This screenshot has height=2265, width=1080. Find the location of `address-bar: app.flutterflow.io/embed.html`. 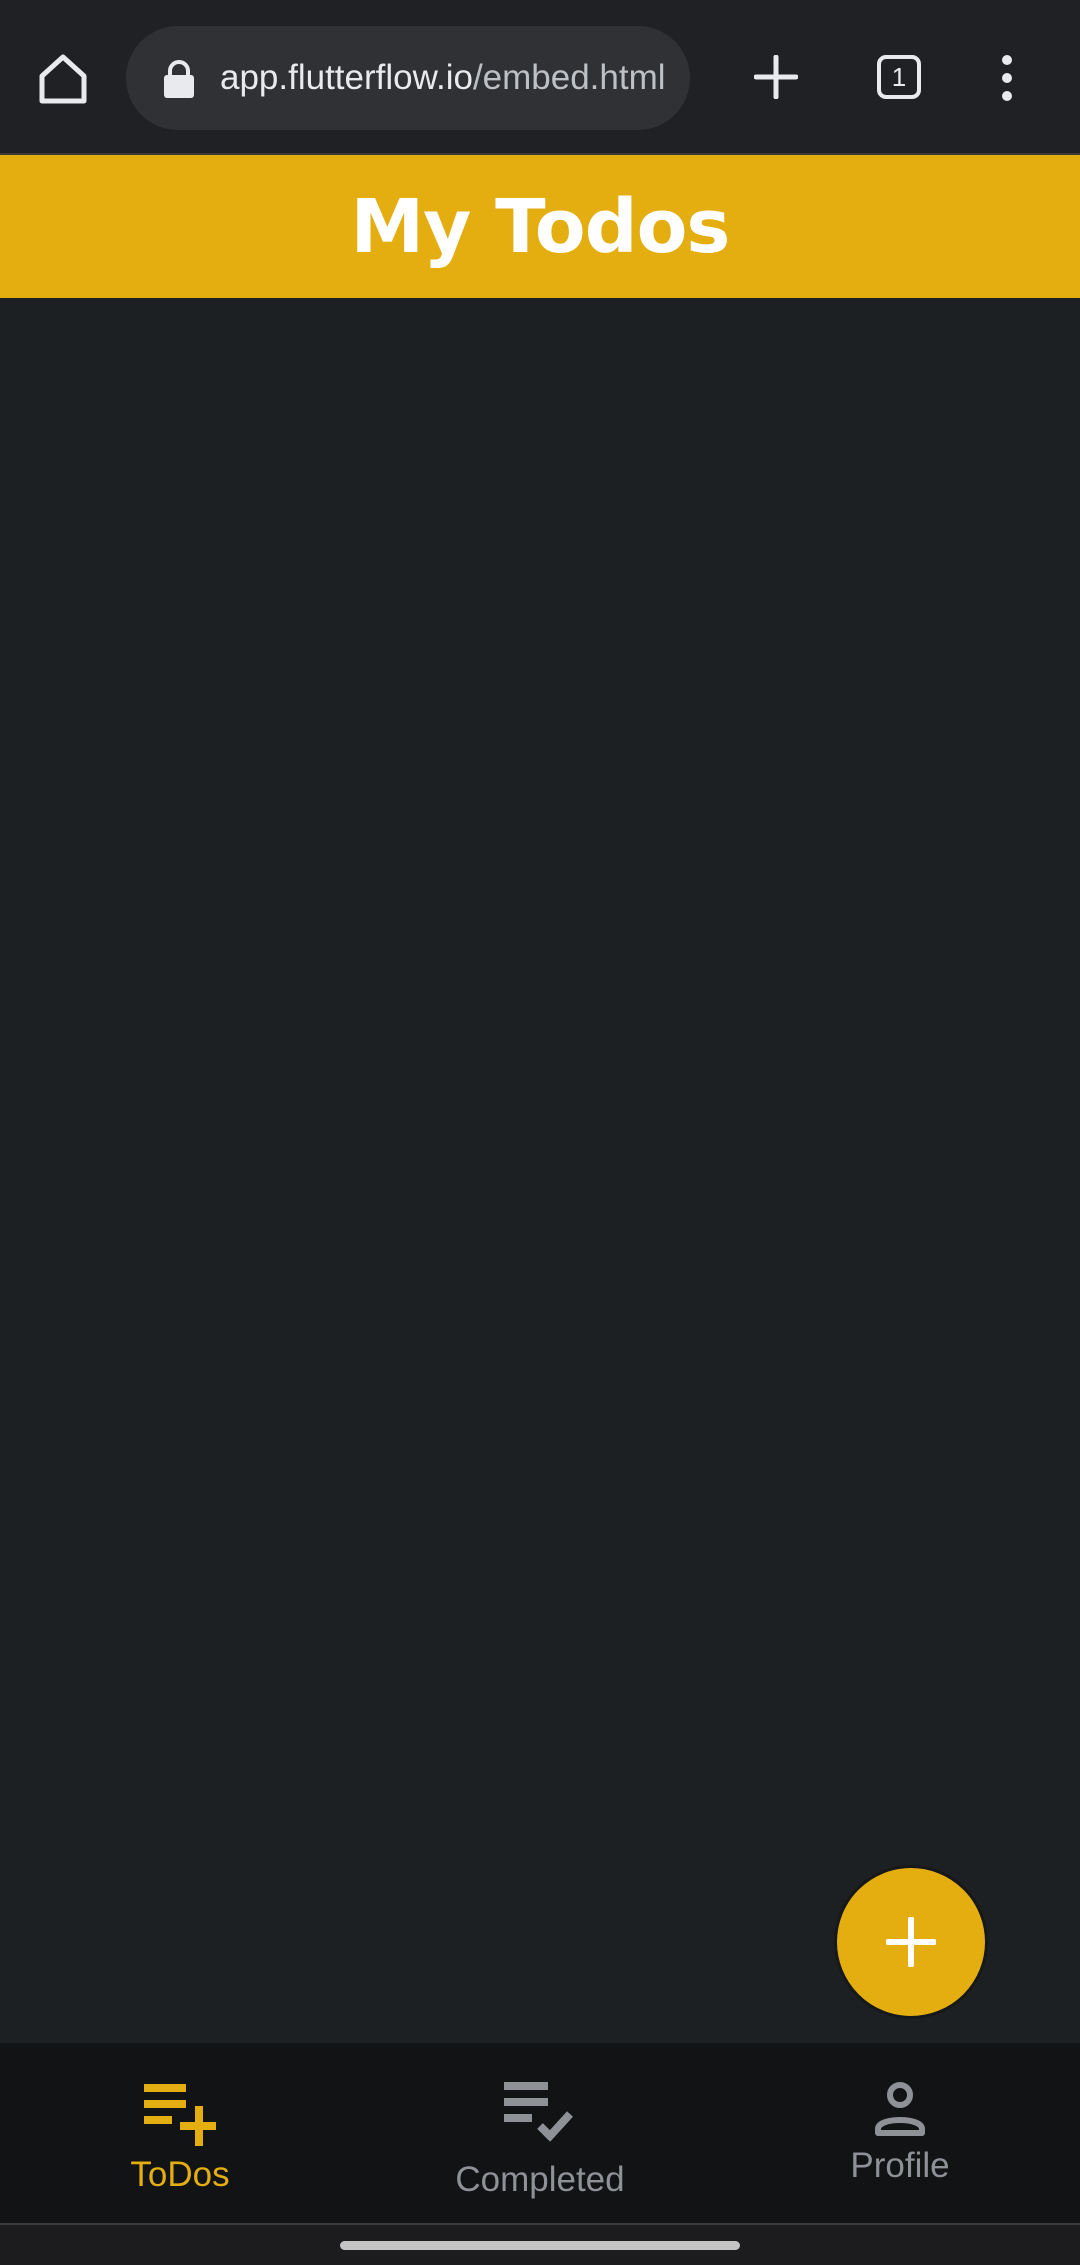

address-bar: app.flutterflow.io/embed.html is located at coordinates (408, 78).